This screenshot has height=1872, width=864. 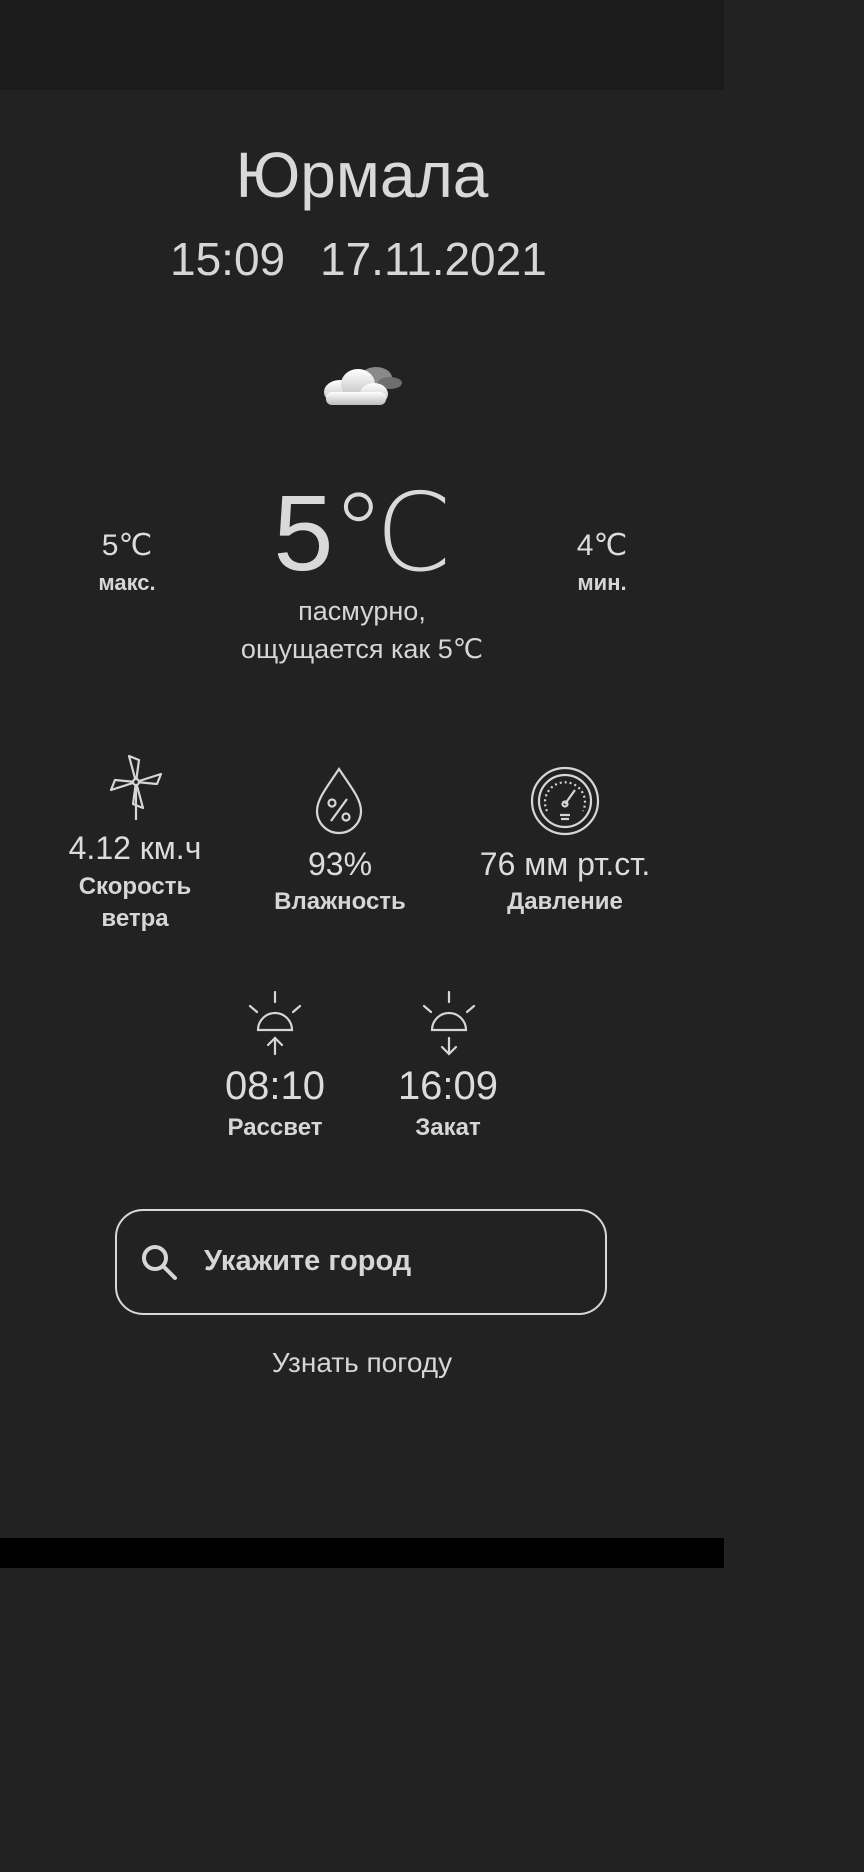 I want to click on min-temp-value: 4℃, so click(x=602, y=545).